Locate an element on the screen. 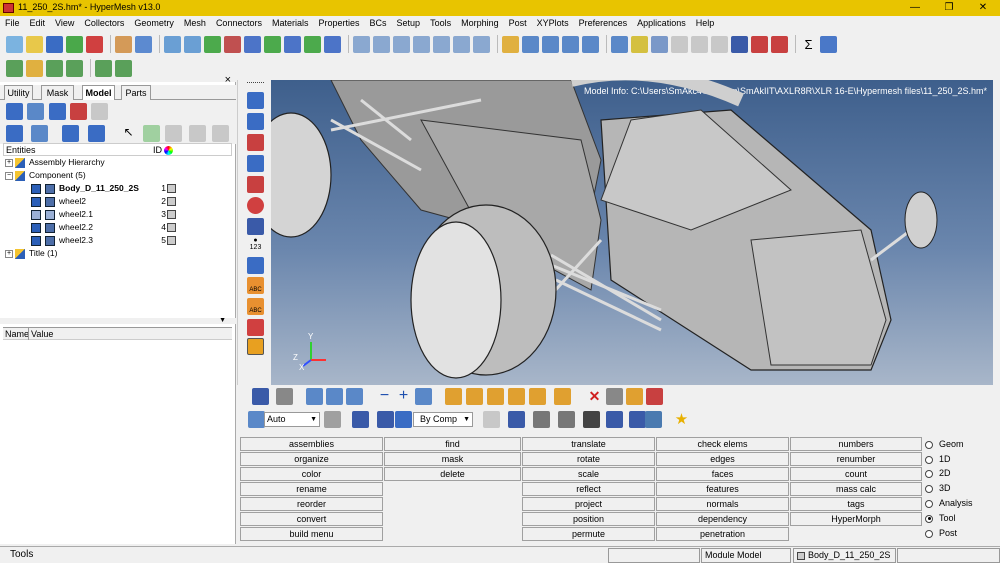 The width and height of the screenshot is (1000, 563). star-icon: ★ is located at coordinates (681, 419).